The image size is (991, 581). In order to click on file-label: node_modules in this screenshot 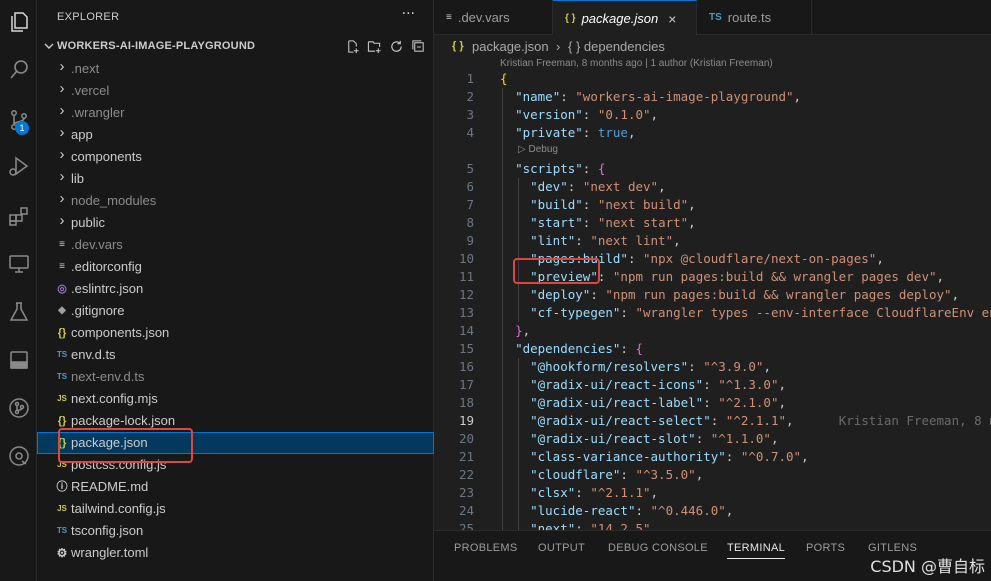, I will do `click(114, 200)`.